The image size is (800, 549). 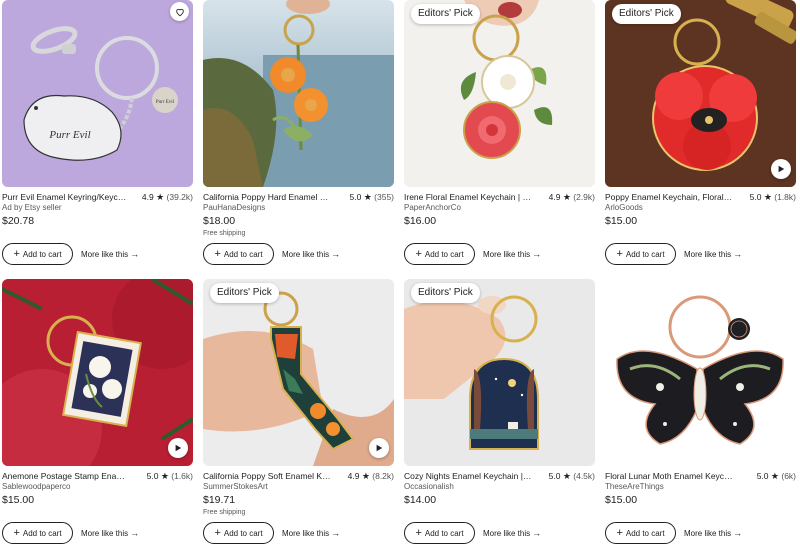 What do you see at coordinates (572, 197) in the screenshot?
I see `listing-rating: 4.9 ★ (2.9k)` at bounding box center [572, 197].